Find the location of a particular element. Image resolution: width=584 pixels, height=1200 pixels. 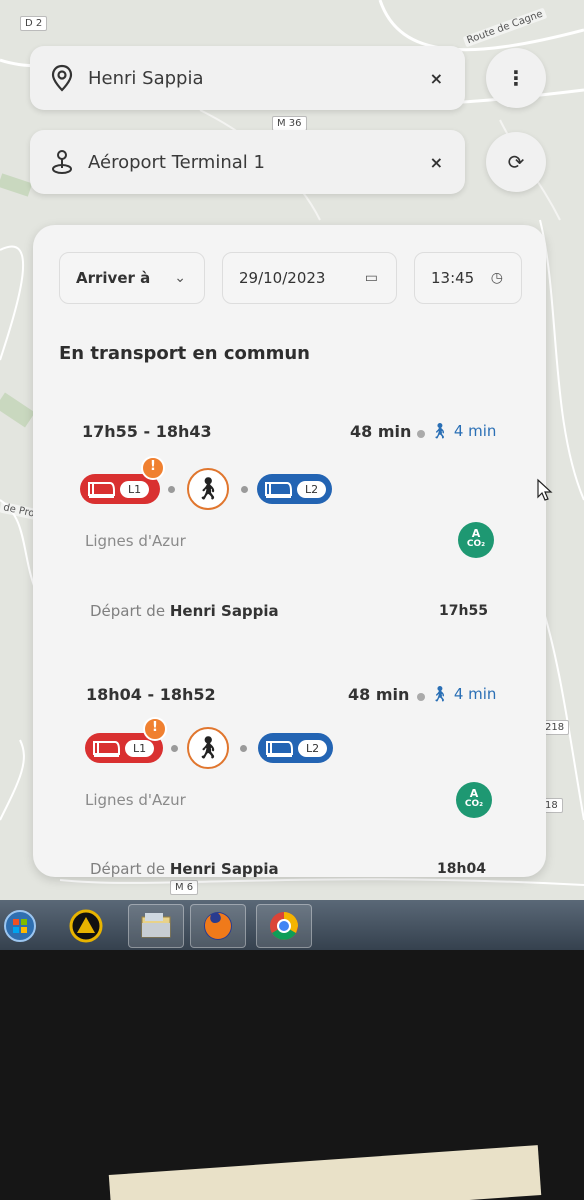

clear-origin-button: × is located at coordinates (436, 78).